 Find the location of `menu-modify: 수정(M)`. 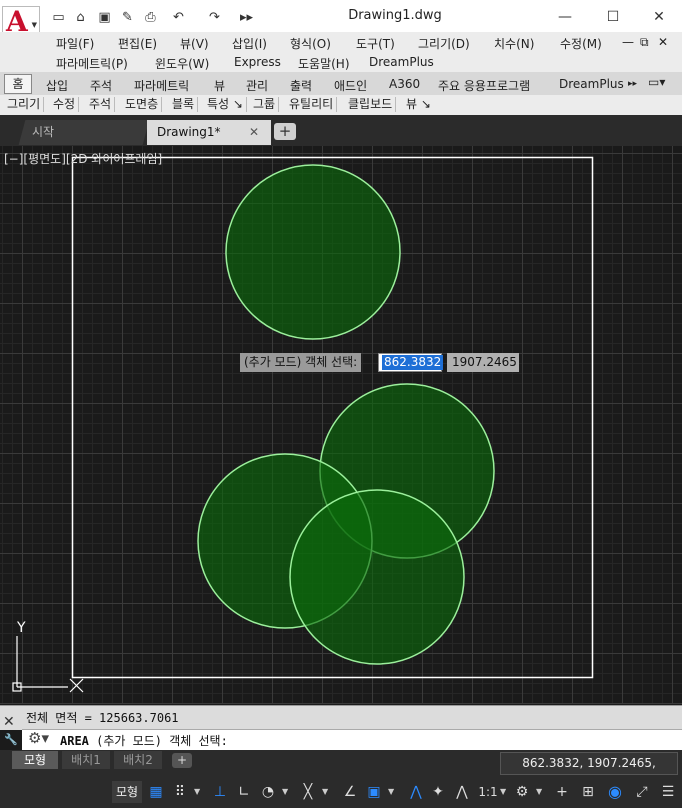

menu-modify: 수정(M) is located at coordinates (581, 43).